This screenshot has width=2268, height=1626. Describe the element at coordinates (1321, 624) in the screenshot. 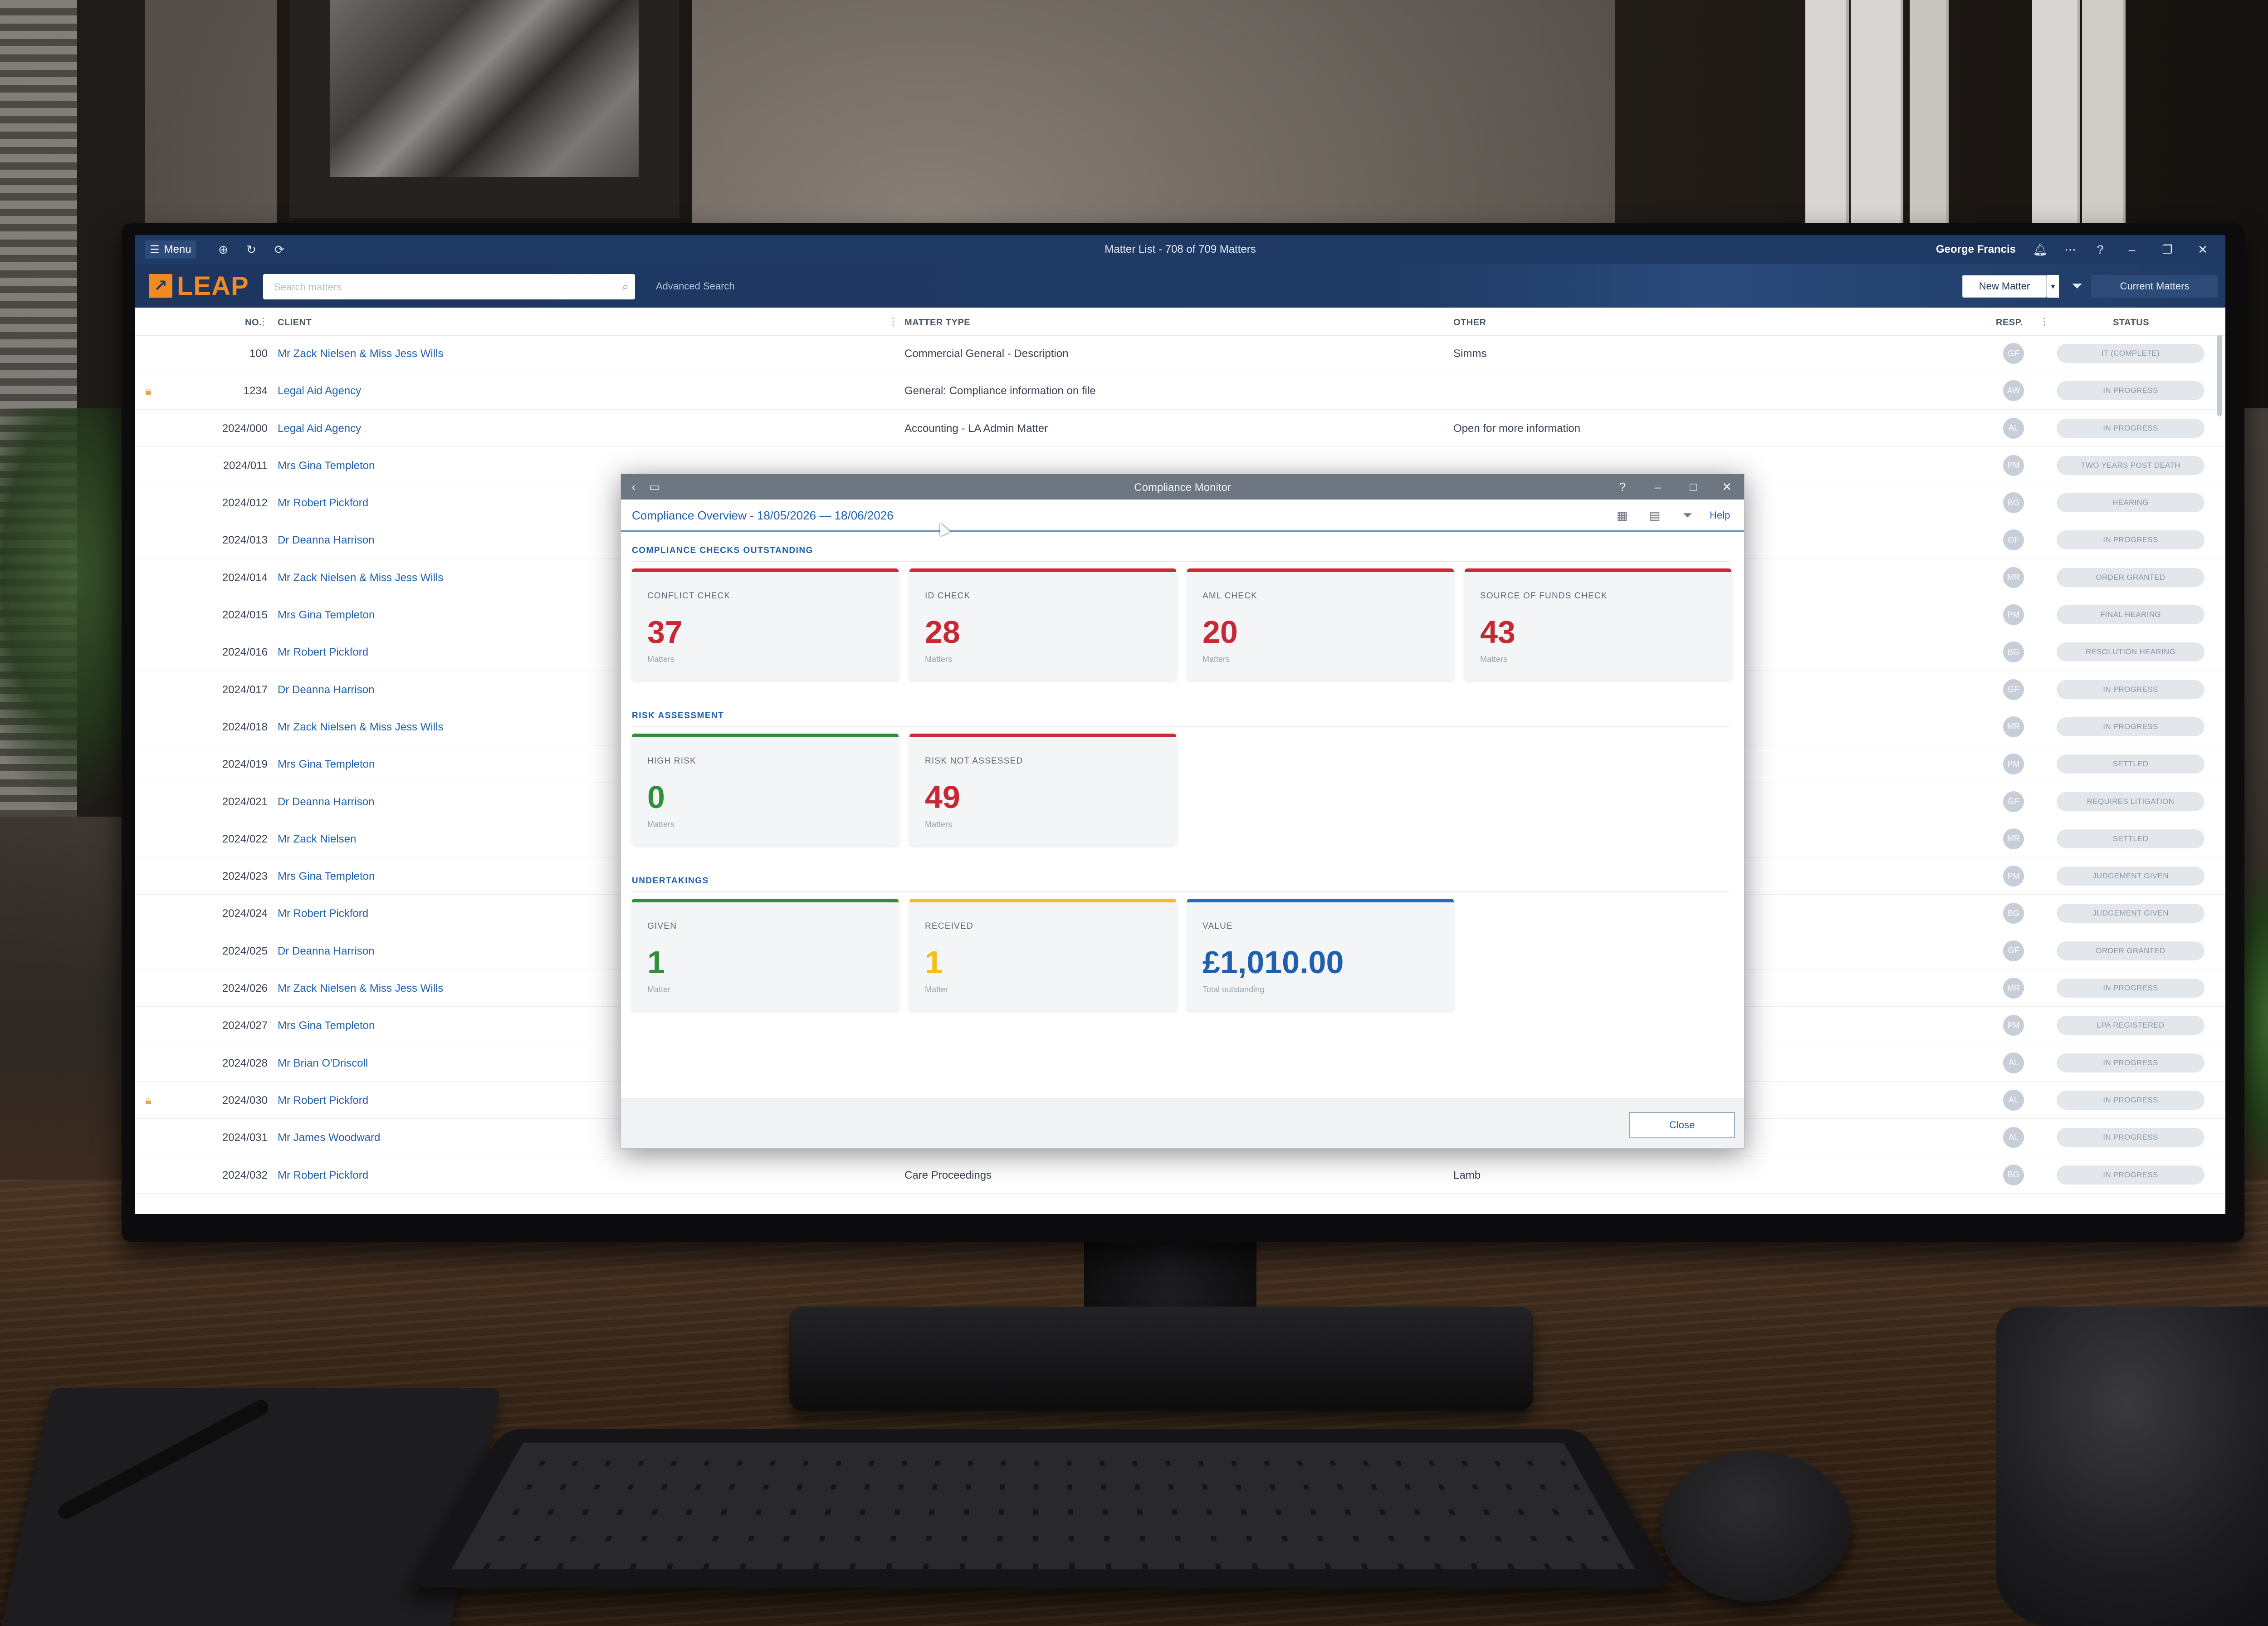

I see `metric-card: AML CHECK 20 Matters` at that location.